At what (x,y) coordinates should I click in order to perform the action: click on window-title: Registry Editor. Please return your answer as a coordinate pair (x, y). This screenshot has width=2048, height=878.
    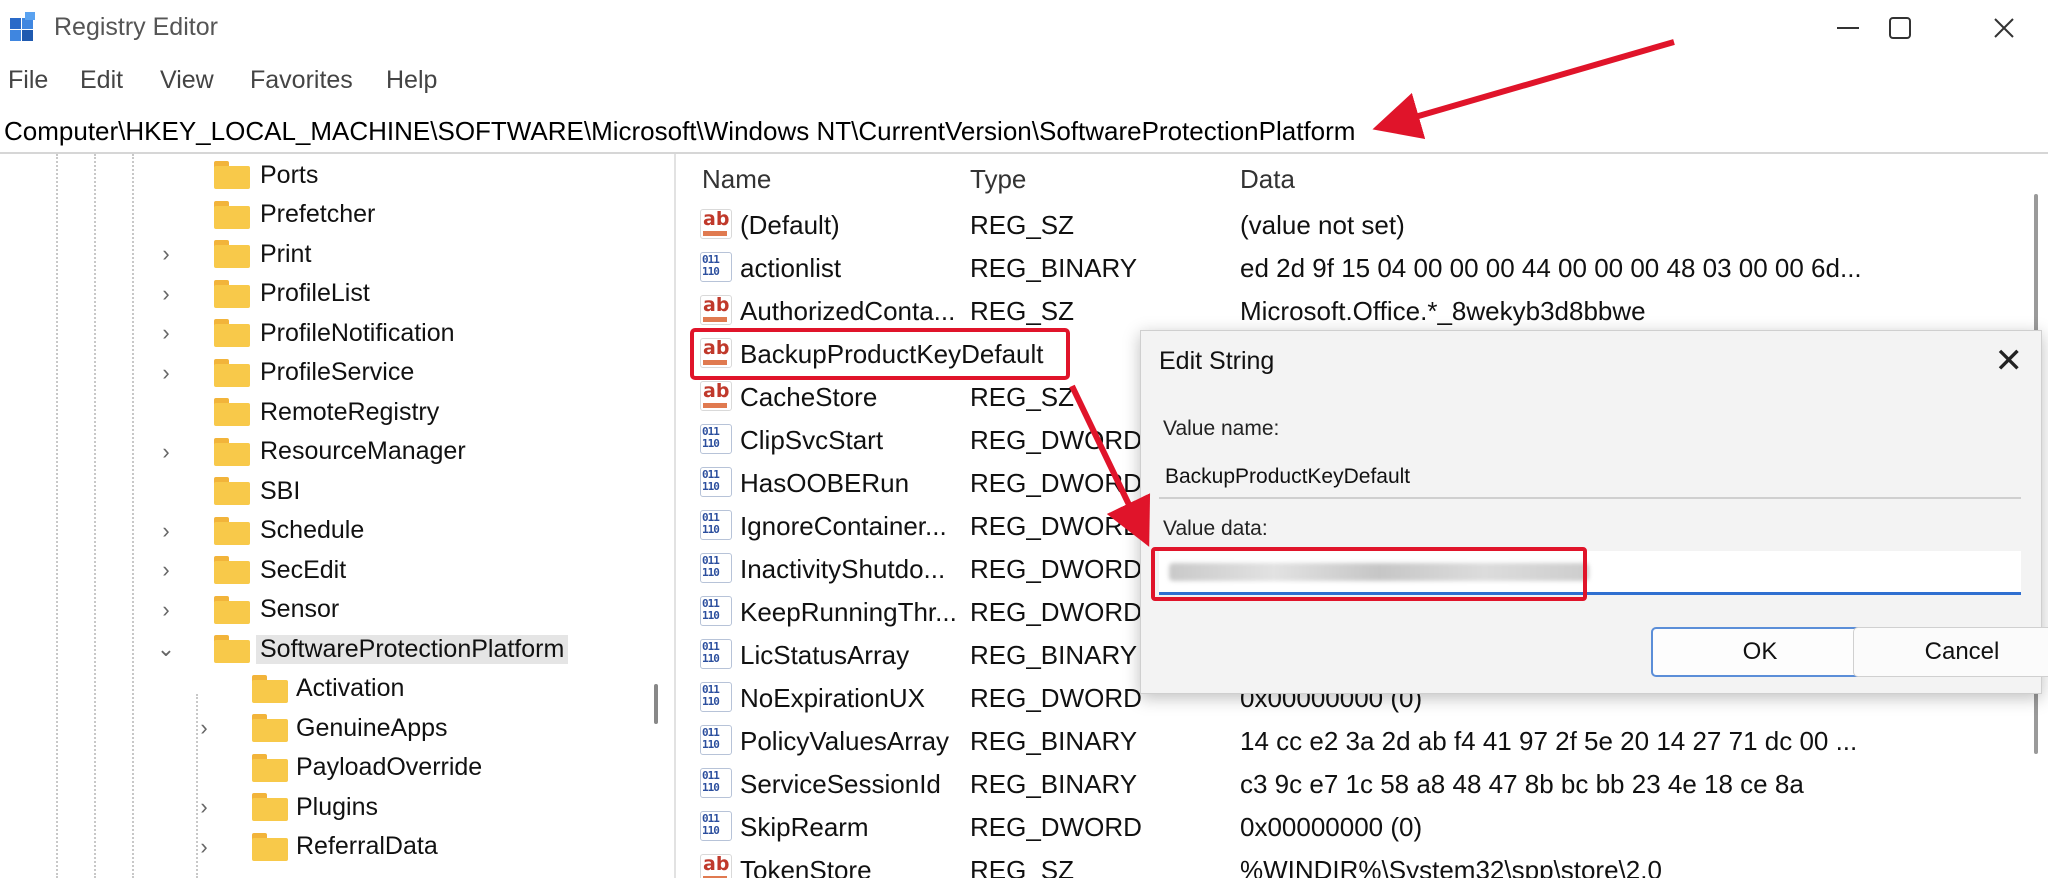
    Looking at the image, I should click on (136, 27).